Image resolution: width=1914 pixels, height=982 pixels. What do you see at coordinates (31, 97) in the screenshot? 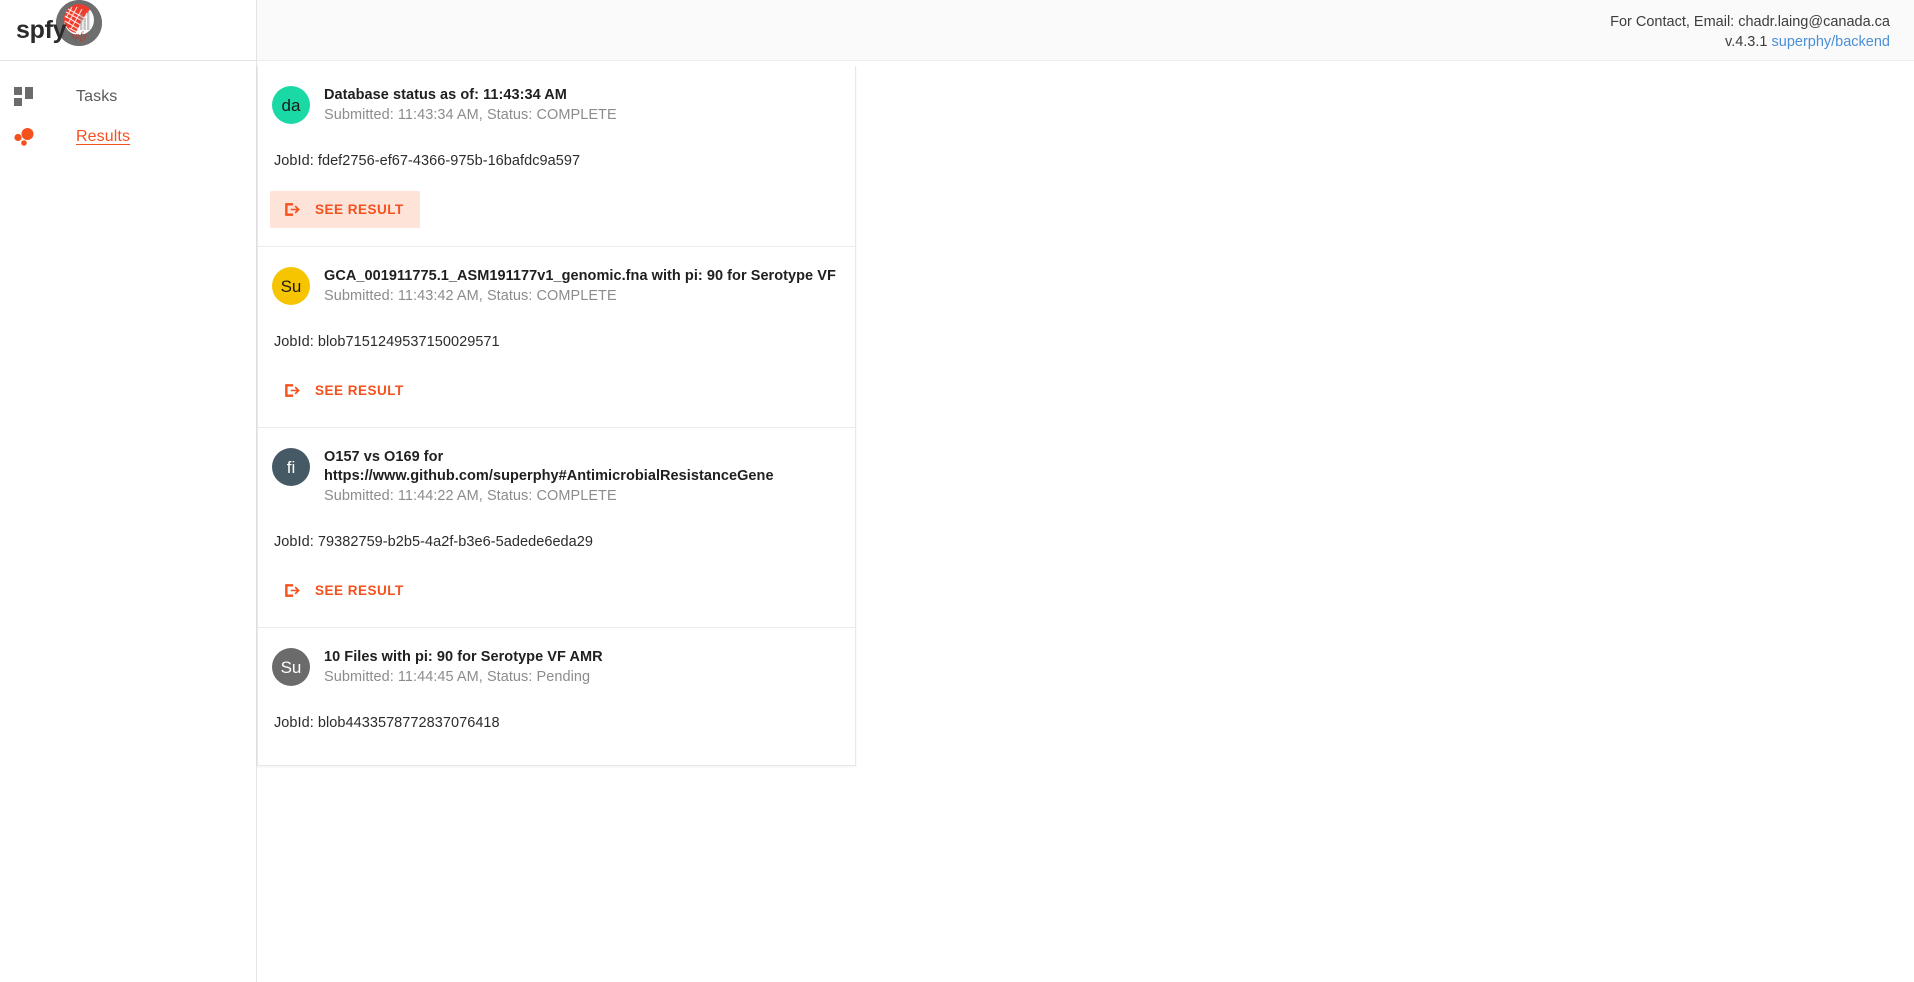
I see `dashboard-grid-icon` at bounding box center [31, 97].